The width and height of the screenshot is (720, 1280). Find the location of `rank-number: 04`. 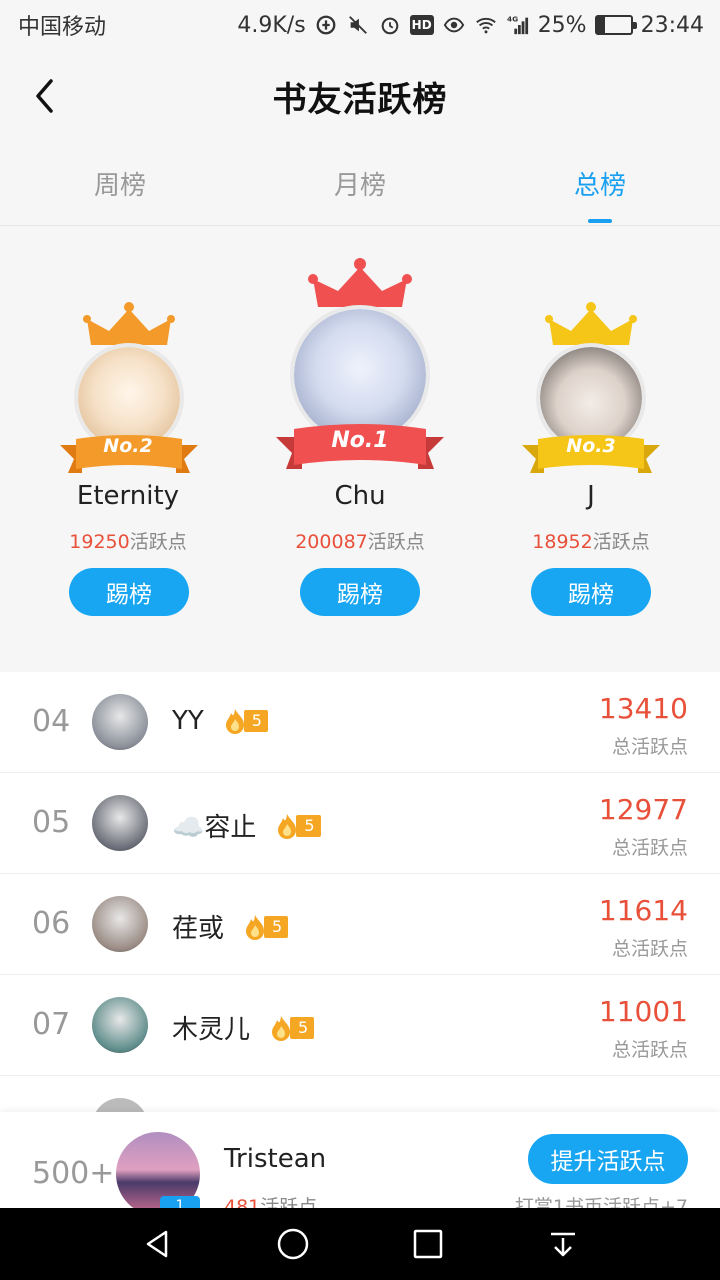

rank-number: 04 is located at coordinates (51, 721).